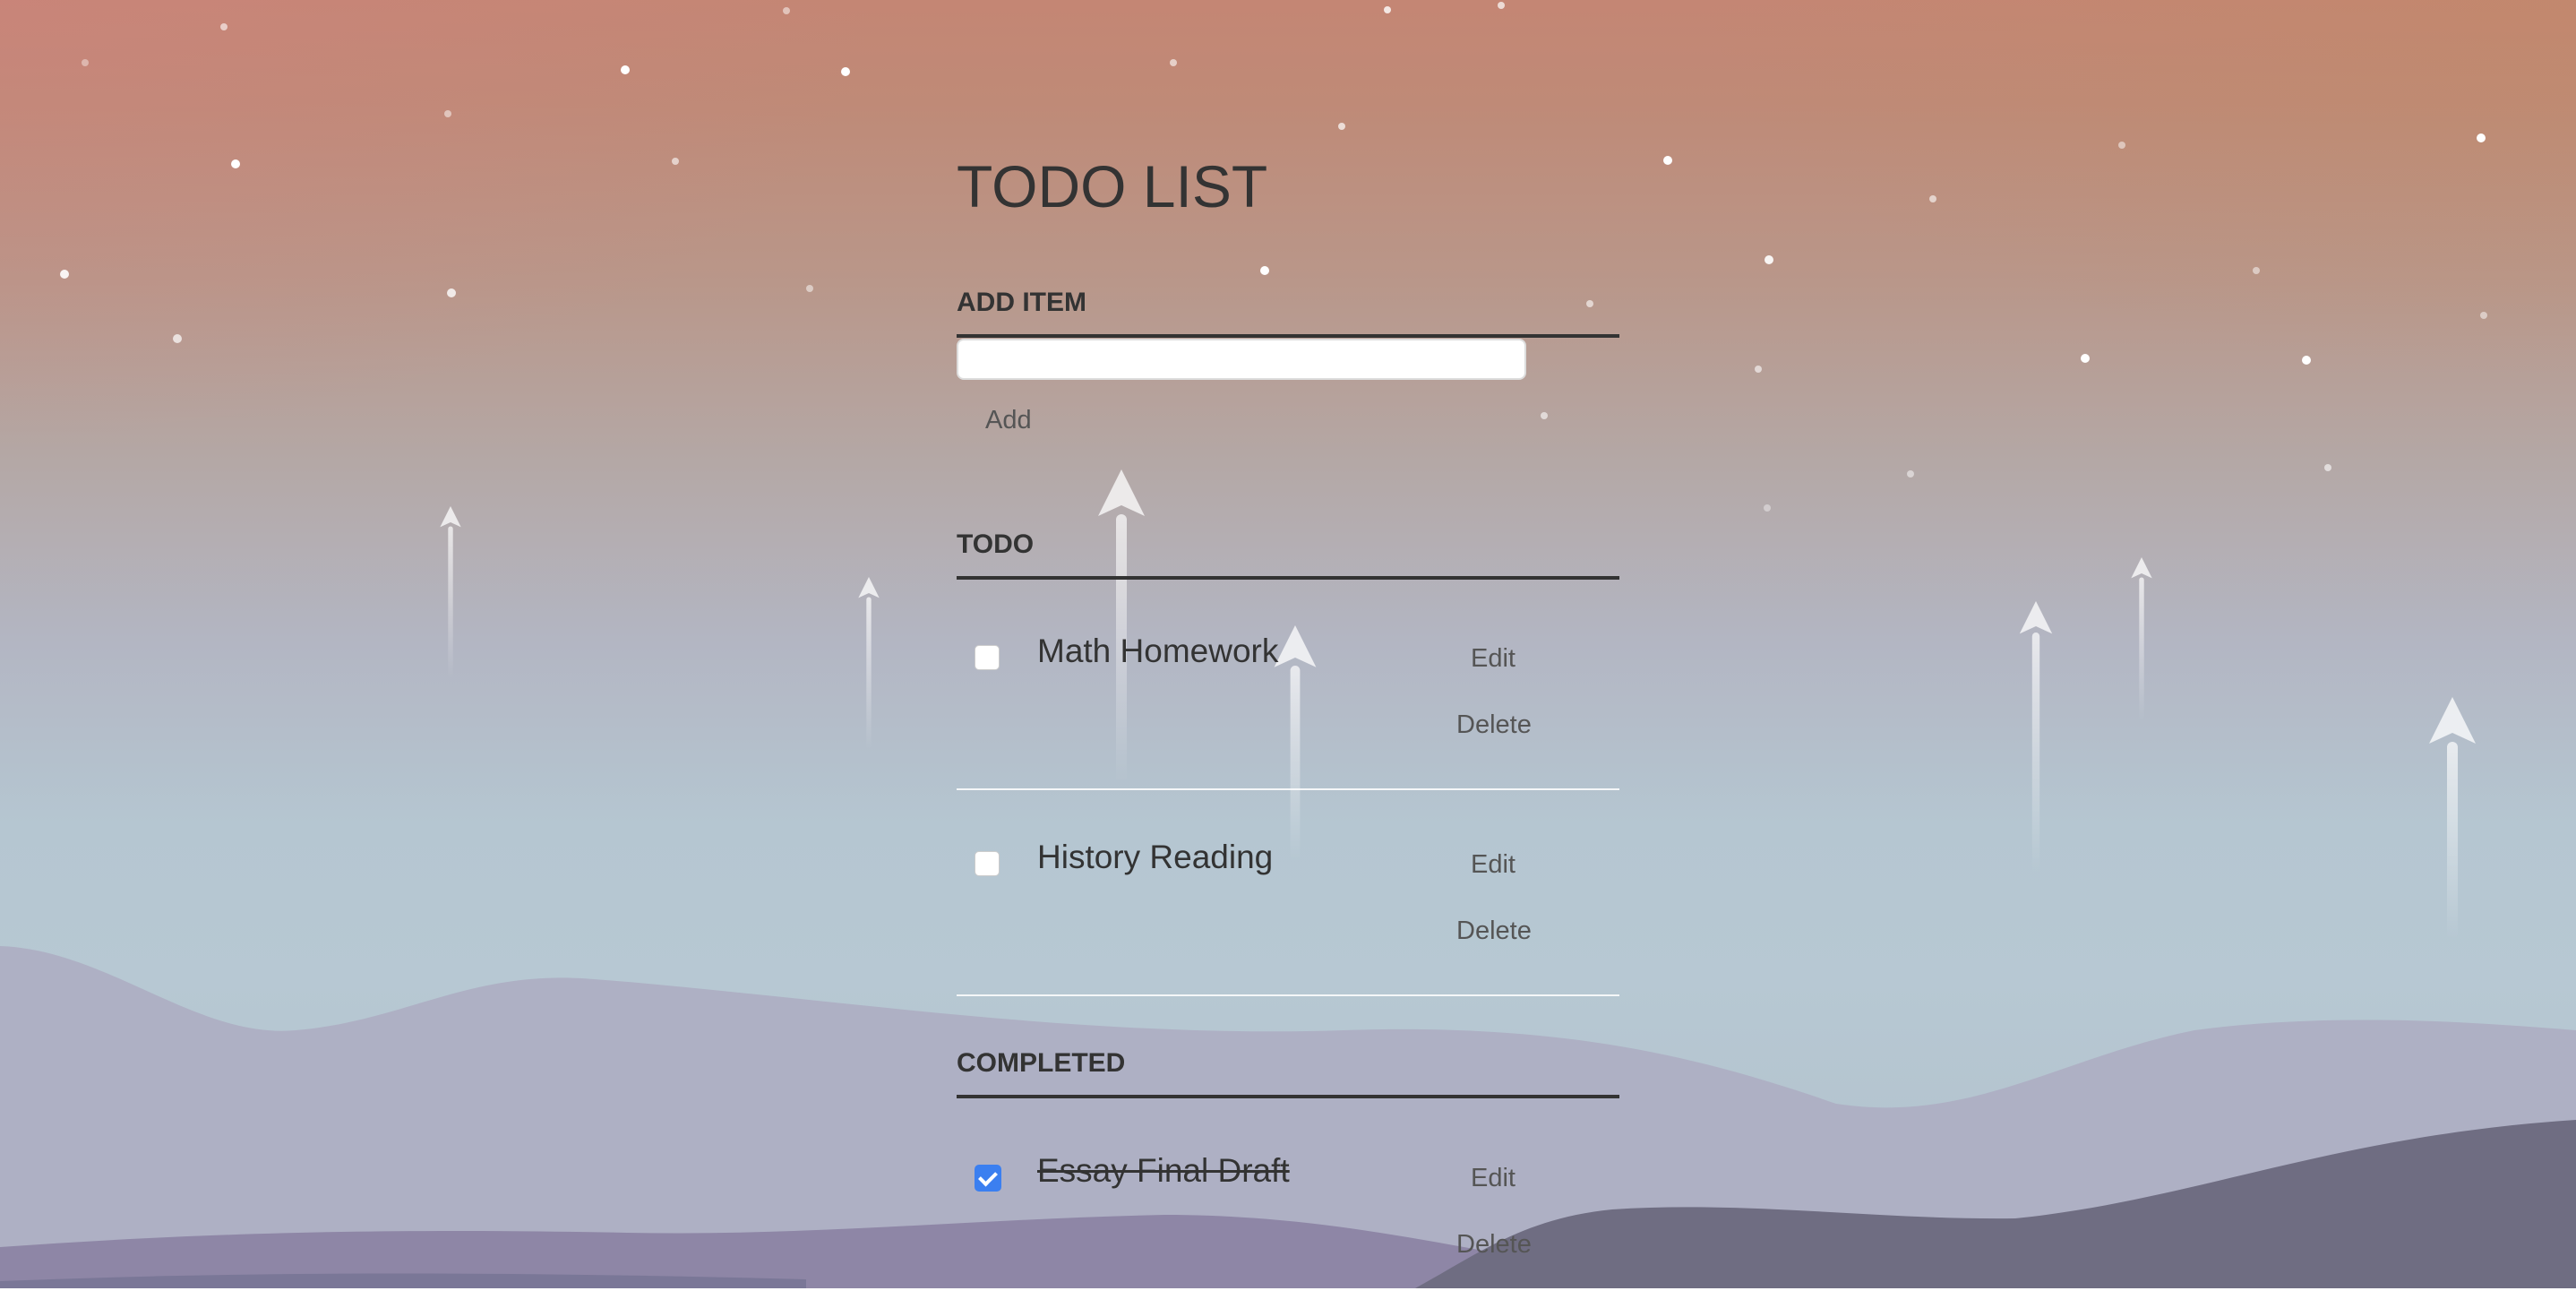 The width and height of the screenshot is (2576, 1308). I want to click on task-label: Math Homework, so click(1158, 650).